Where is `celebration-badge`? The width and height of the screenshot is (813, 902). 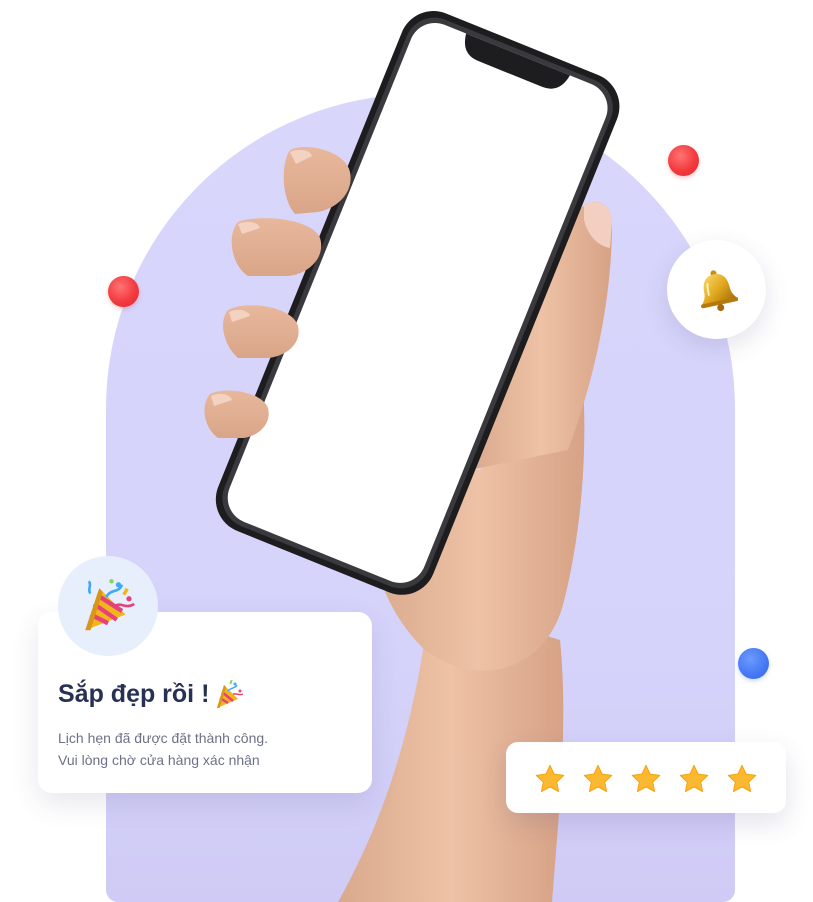 celebration-badge is located at coordinates (108, 606).